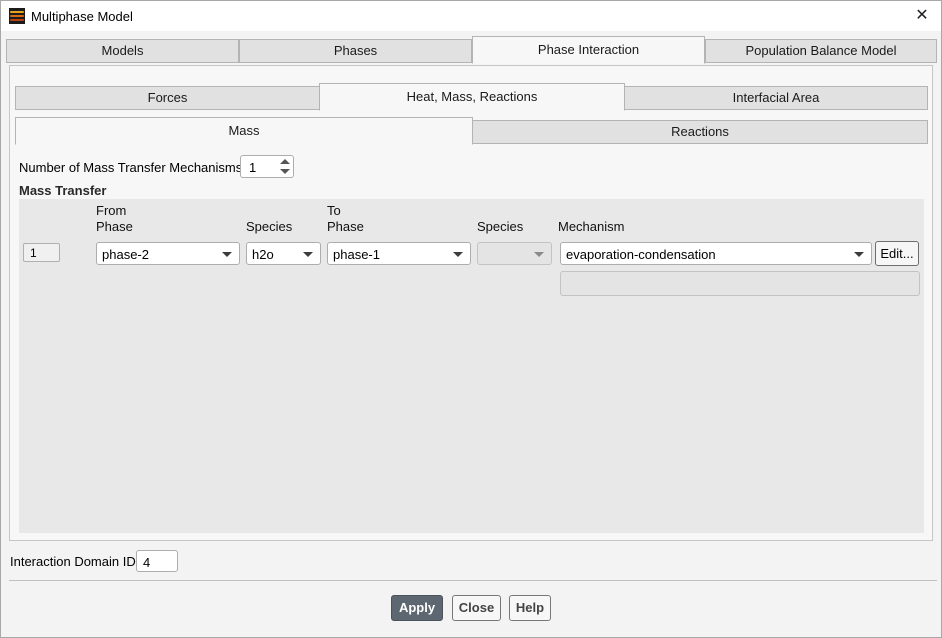  What do you see at coordinates (476, 608) in the screenshot?
I see `close-button: Close` at bounding box center [476, 608].